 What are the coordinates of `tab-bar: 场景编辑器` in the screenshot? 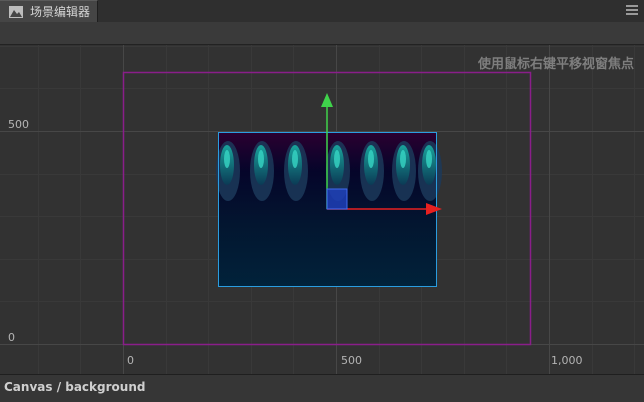 It's located at (322, 11).